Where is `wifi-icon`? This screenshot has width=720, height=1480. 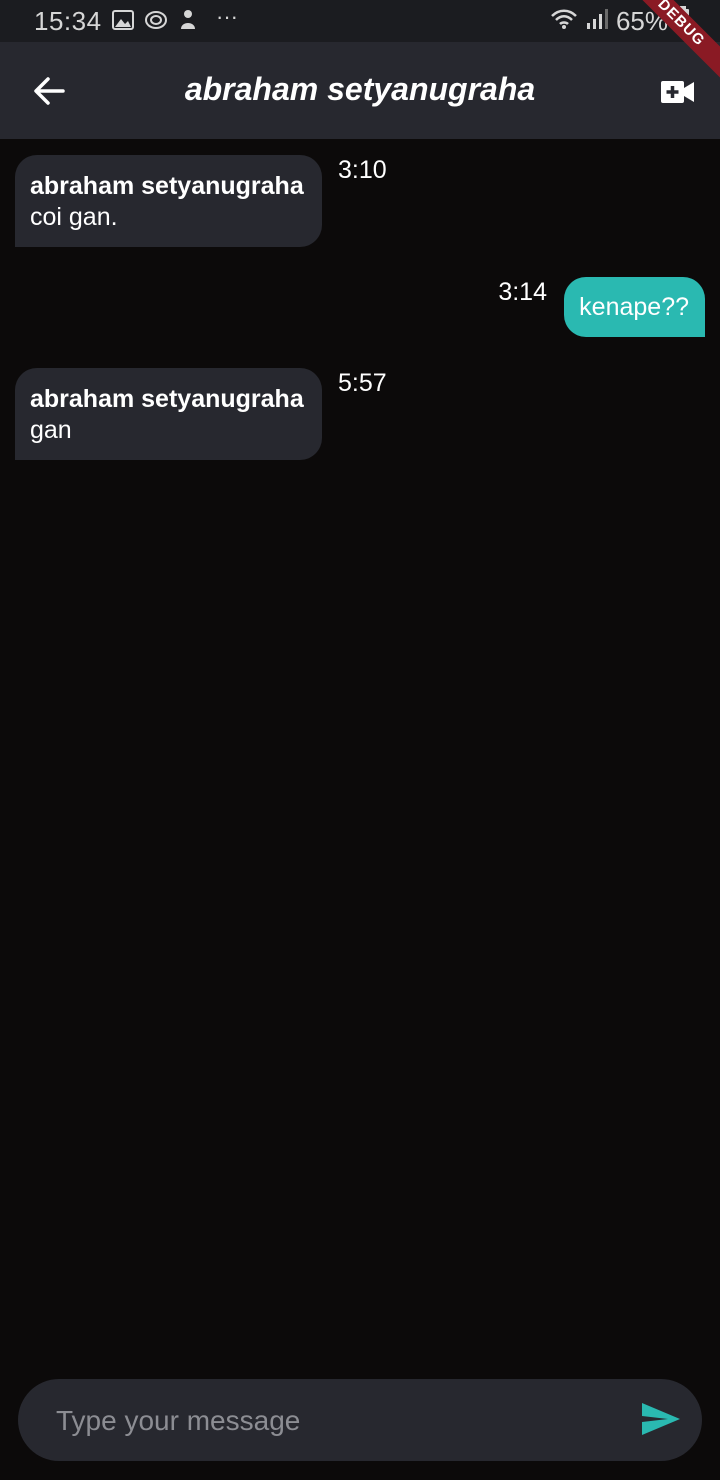 wifi-icon is located at coordinates (564, 21).